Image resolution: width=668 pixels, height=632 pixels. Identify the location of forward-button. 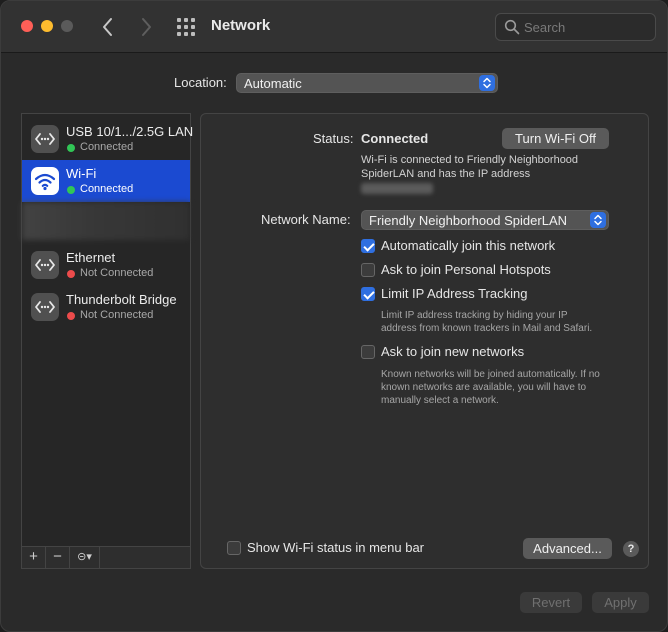
(146, 27).